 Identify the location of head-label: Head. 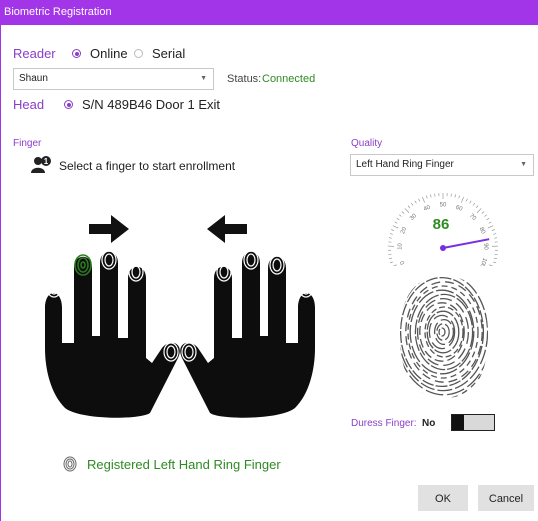
(29, 104).